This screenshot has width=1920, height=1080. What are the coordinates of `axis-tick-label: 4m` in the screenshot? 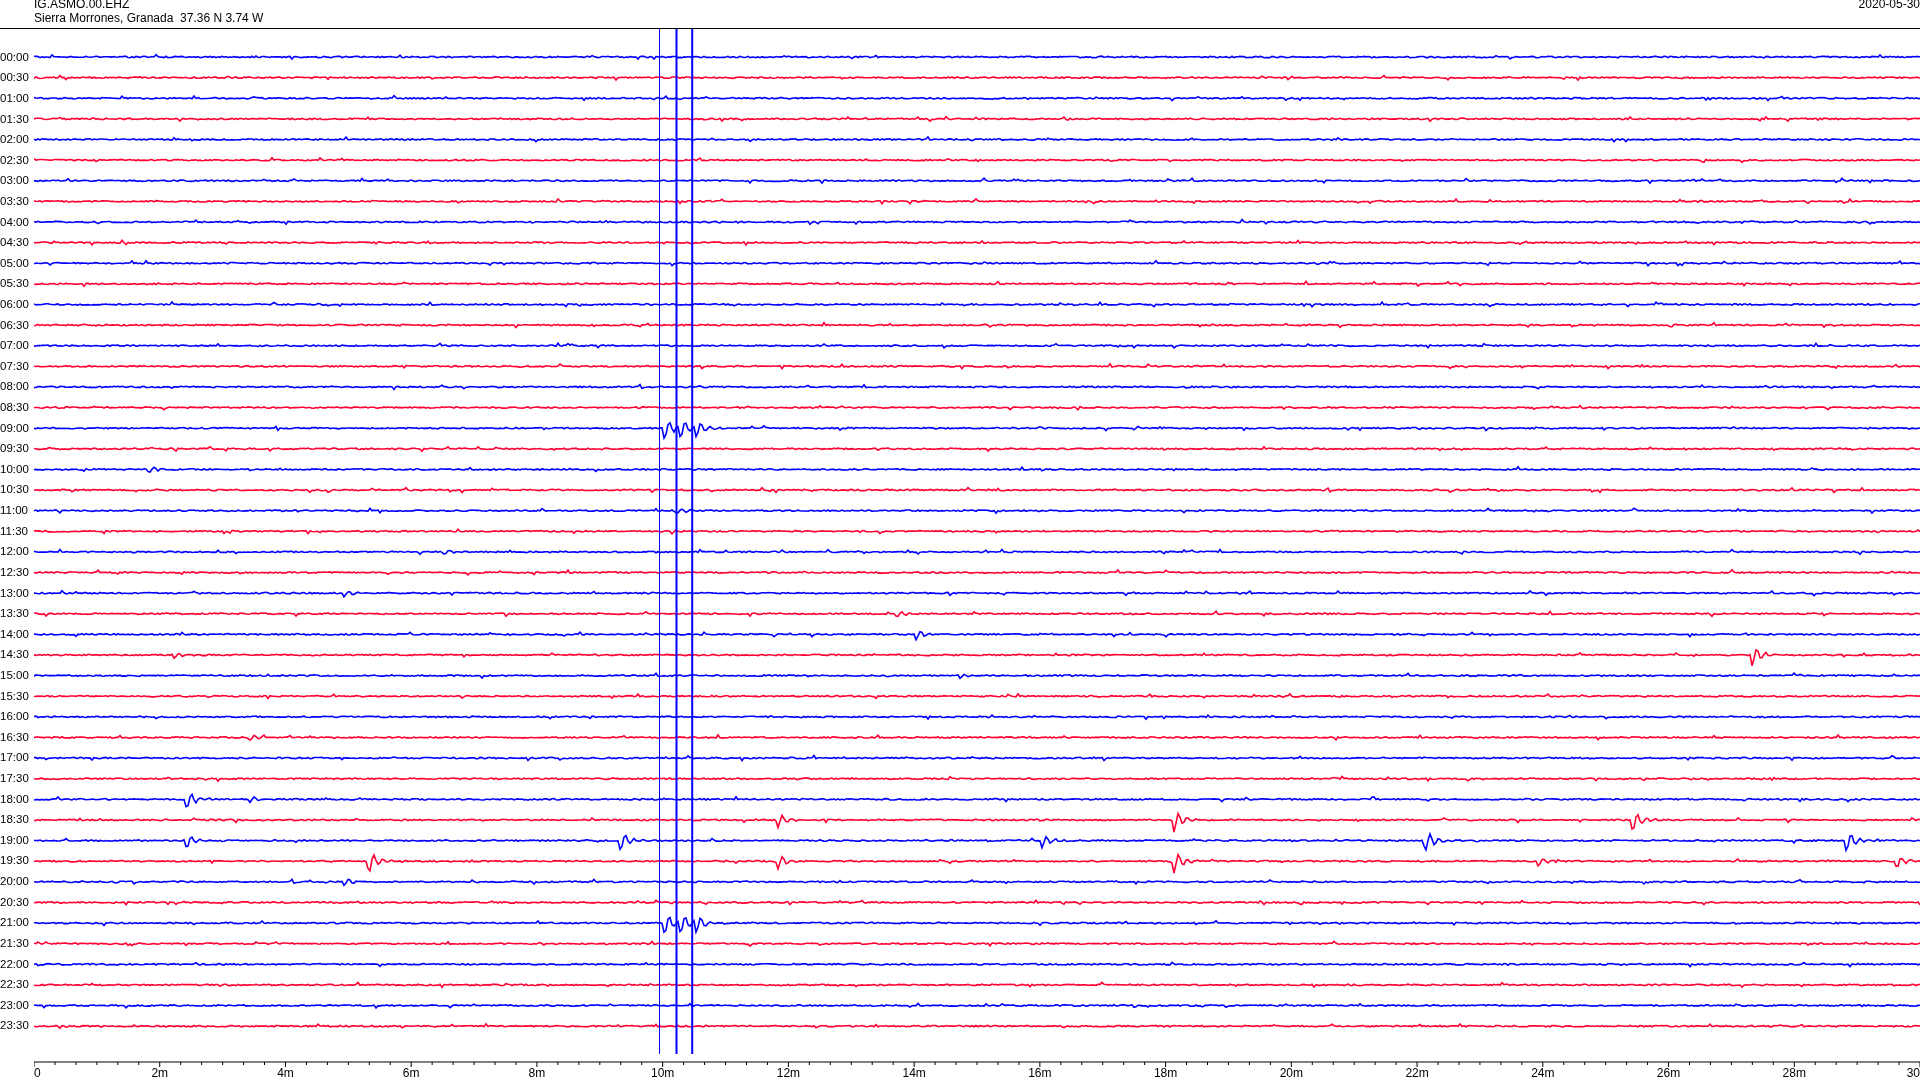 It's located at (285, 1072).